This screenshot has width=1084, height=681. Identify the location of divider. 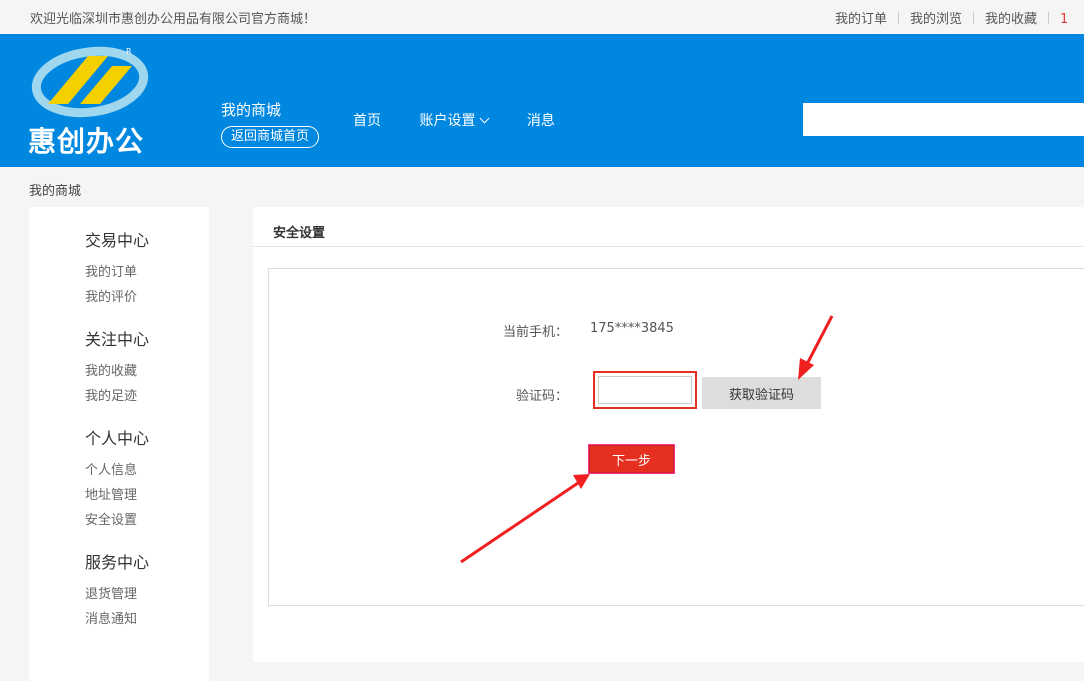
(668, 246).